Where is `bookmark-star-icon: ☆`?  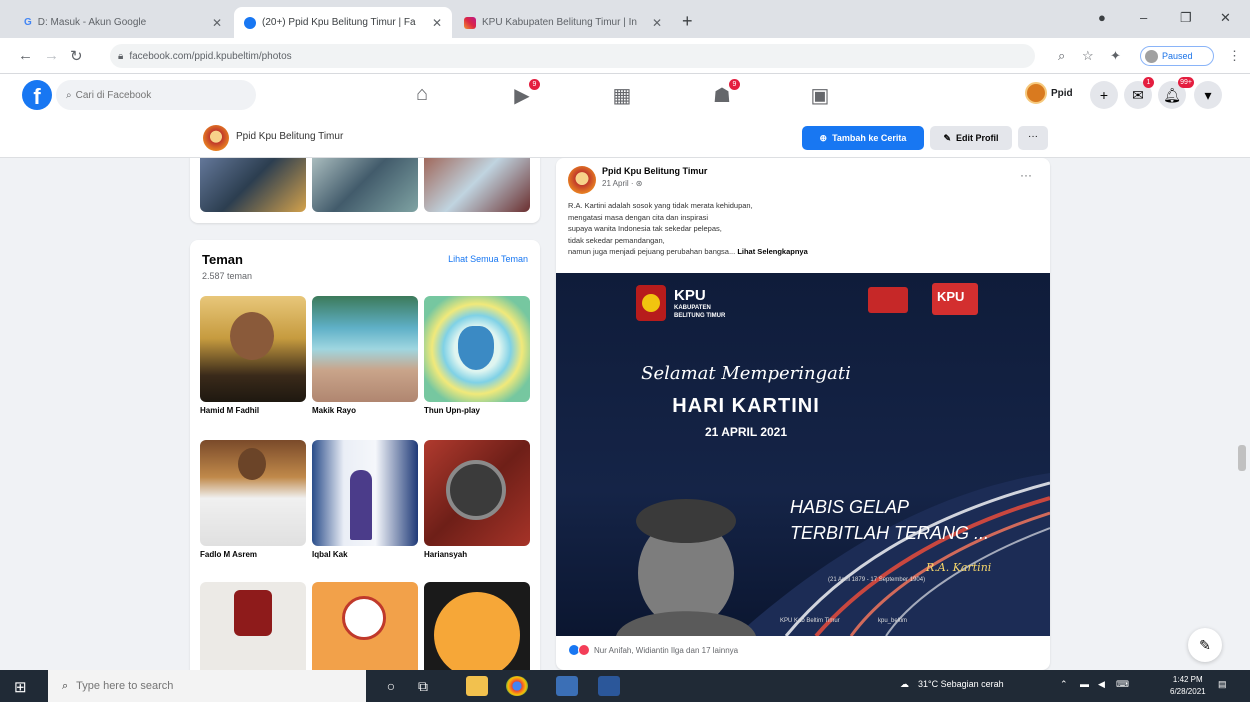
bookmark-star-icon: ☆ is located at coordinates (1088, 56).